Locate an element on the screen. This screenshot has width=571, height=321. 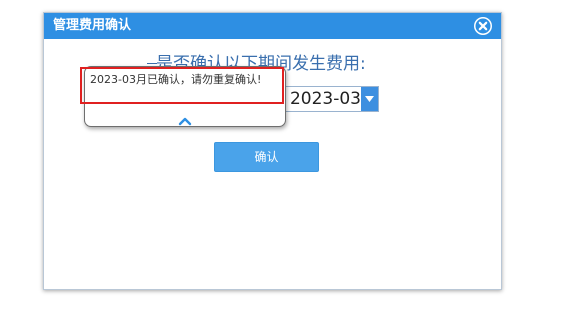
confirm-button: 确认 is located at coordinates (266, 157).